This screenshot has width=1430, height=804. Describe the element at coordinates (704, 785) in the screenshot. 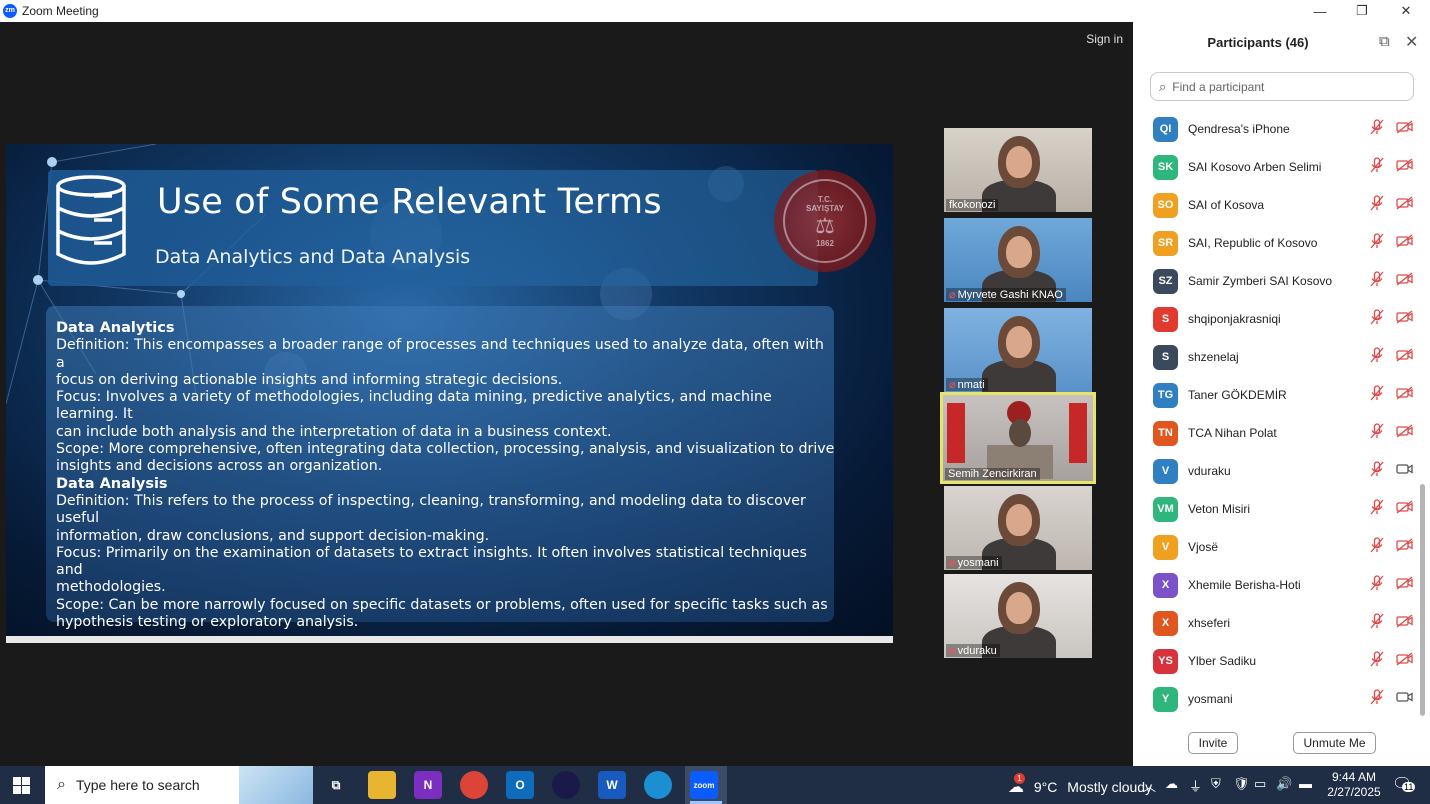

I see `zoom-taskbar-icon: zoom` at that location.